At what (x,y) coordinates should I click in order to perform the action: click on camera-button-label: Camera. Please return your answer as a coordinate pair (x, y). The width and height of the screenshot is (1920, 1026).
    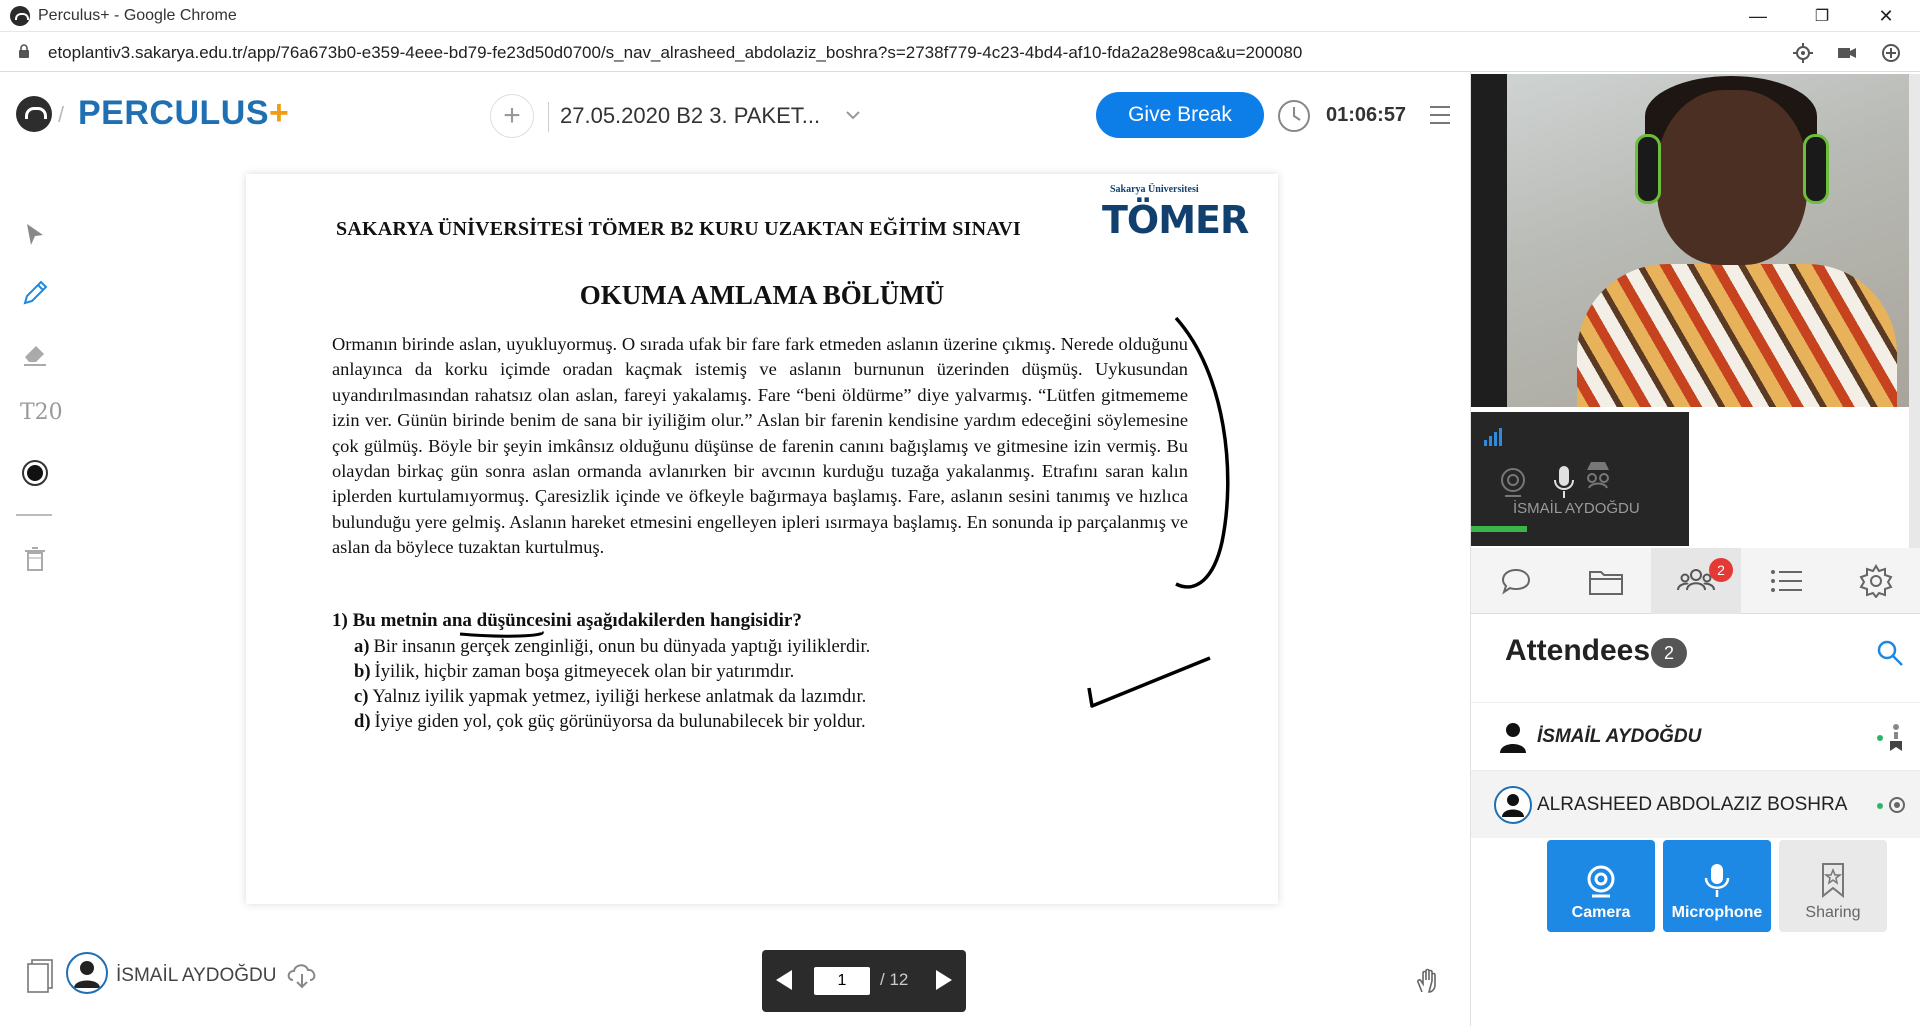
    Looking at the image, I should click on (1601, 912).